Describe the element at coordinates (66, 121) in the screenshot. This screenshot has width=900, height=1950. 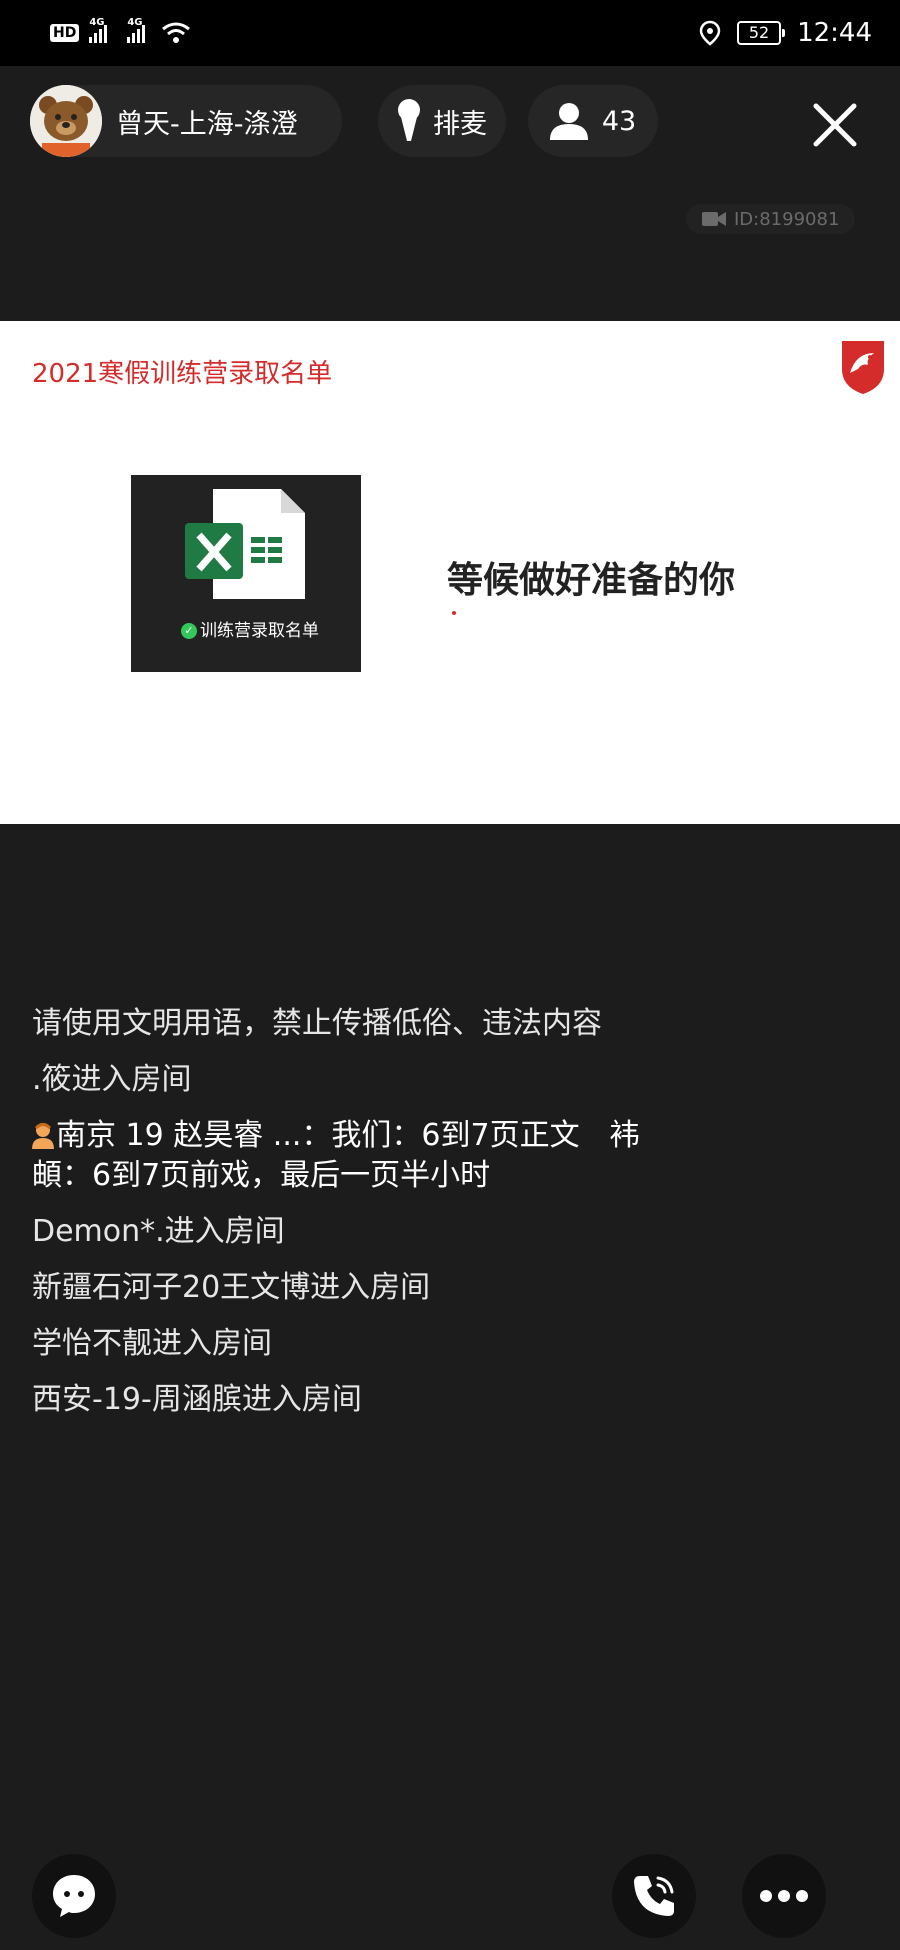
I see `avatar` at that location.